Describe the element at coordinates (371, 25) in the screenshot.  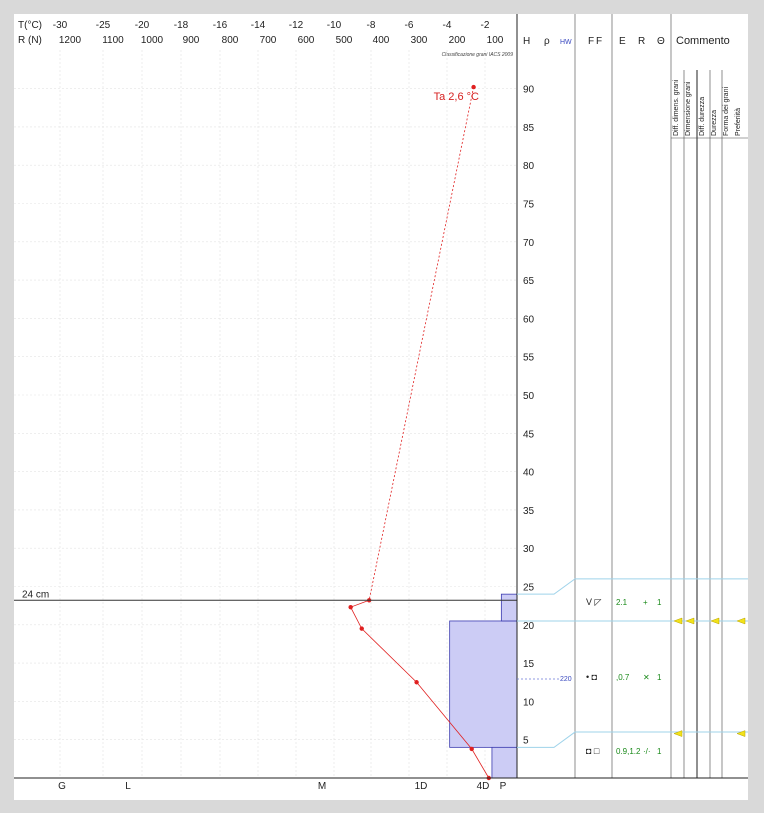
I see `temperature-tick: -8` at that location.